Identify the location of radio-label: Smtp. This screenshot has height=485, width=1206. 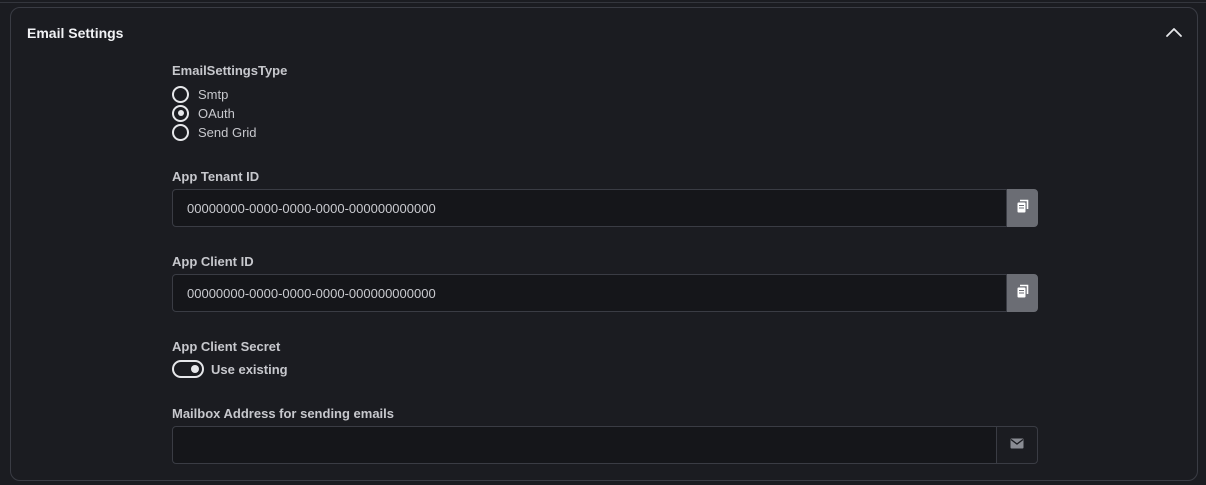
(213, 94).